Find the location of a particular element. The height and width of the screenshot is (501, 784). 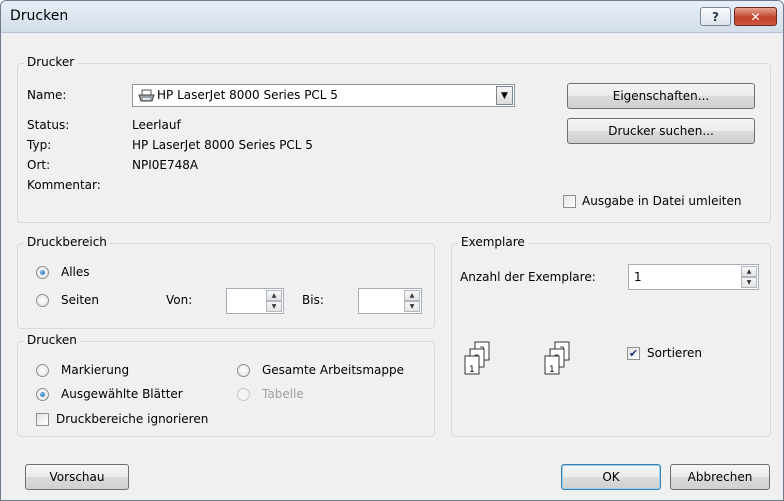

window-title: Drucken is located at coordinates (39, 16).